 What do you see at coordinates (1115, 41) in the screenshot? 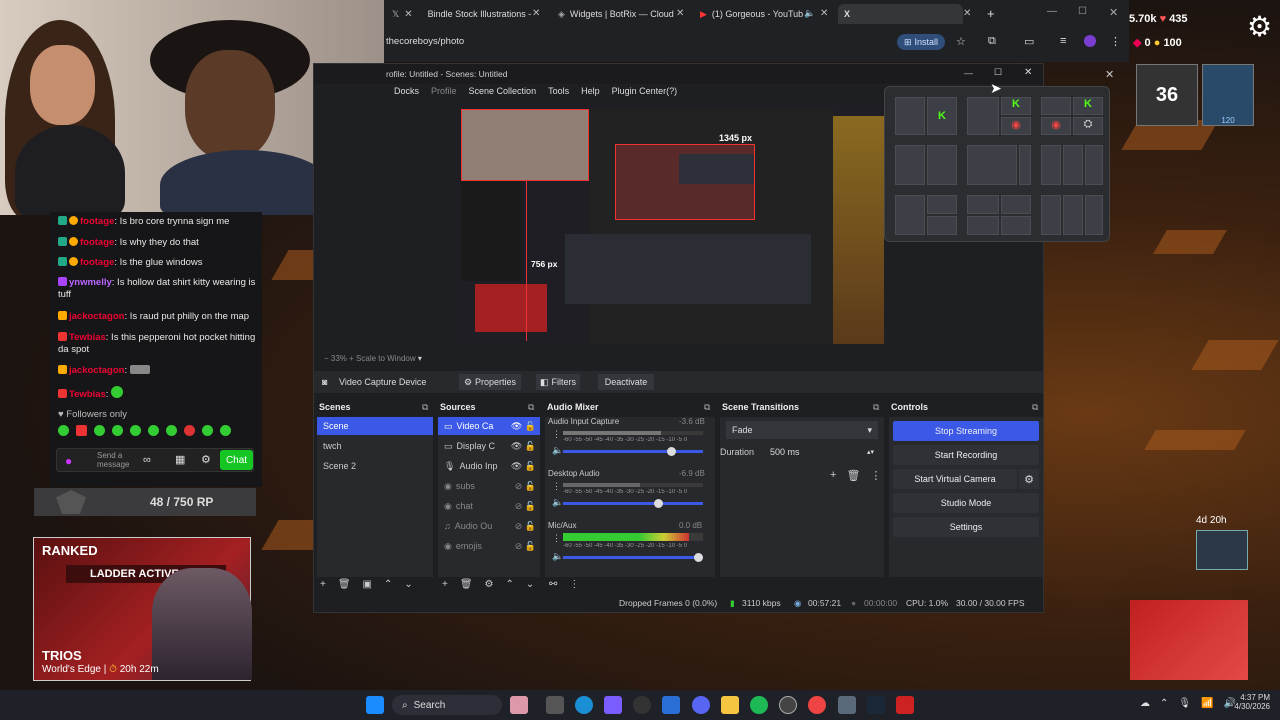
I see `menu-icon: ⋮` at bounding box center [1115, 41].